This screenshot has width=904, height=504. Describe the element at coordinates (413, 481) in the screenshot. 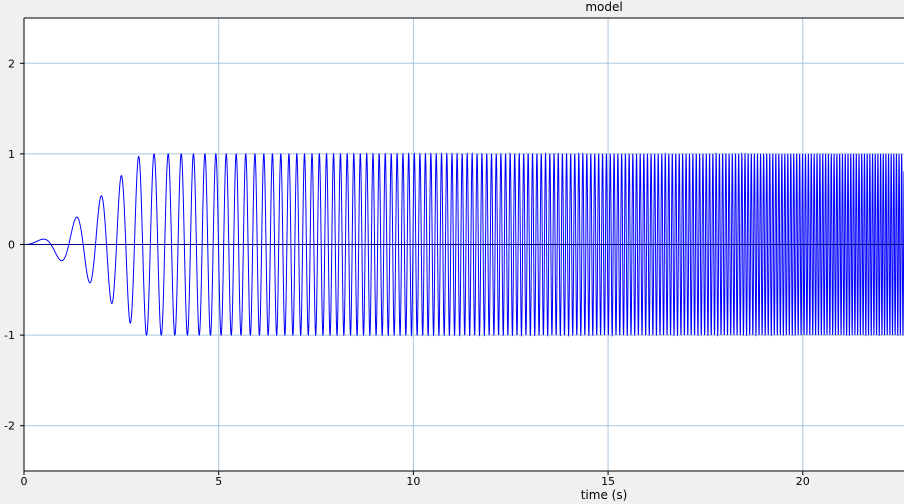

I see `x-tick-label: 10` at that location.